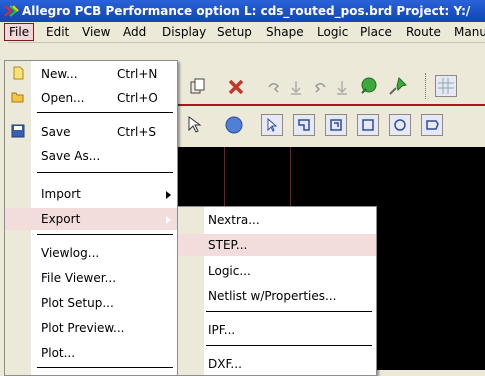 The width and height of the screenshot is (485, 376). What do you see at coordinates (272, 125) in the screenshot?
I see `pick-cursor-icon` at bounding box center [272, 125].